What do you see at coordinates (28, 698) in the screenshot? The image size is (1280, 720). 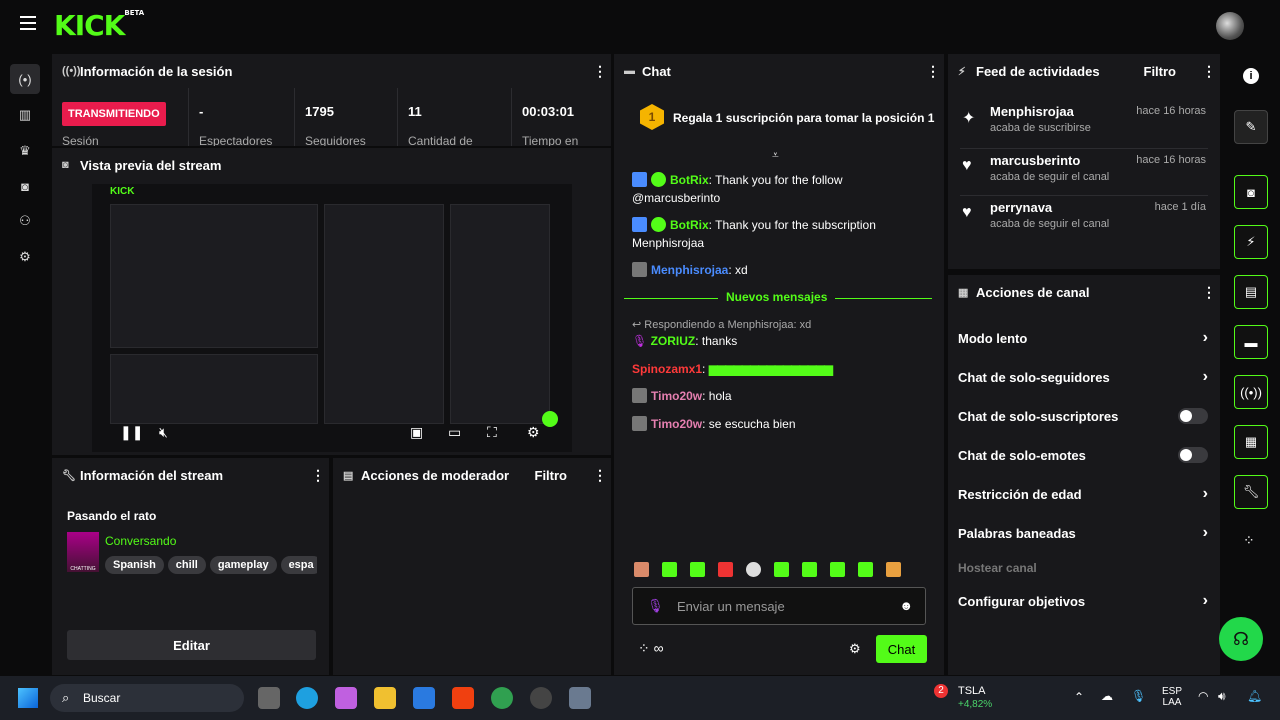 I see `start-icon` at bounding box center [28, 698].